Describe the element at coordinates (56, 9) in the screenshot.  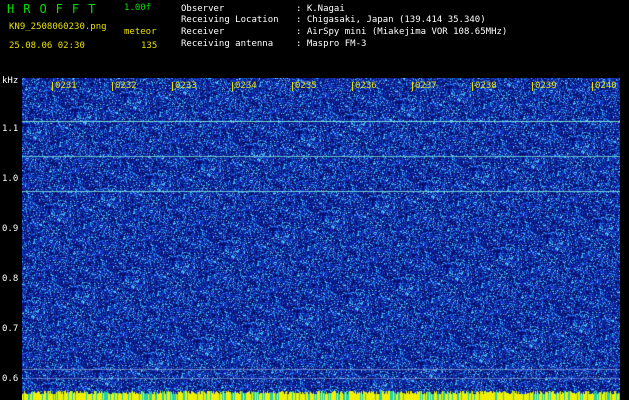
I see `app-name: HROFFT` at that location.